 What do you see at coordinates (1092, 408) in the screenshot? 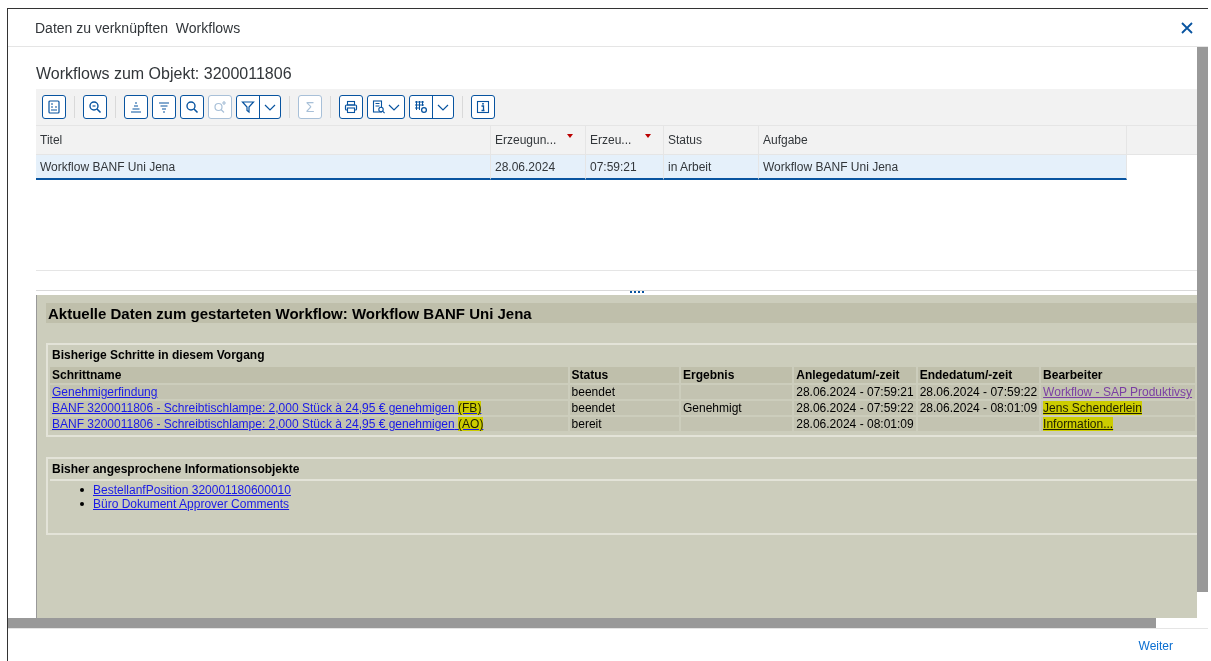
I see `agent-link: Jens Schenderlein` at bounding box center [1092, 408].